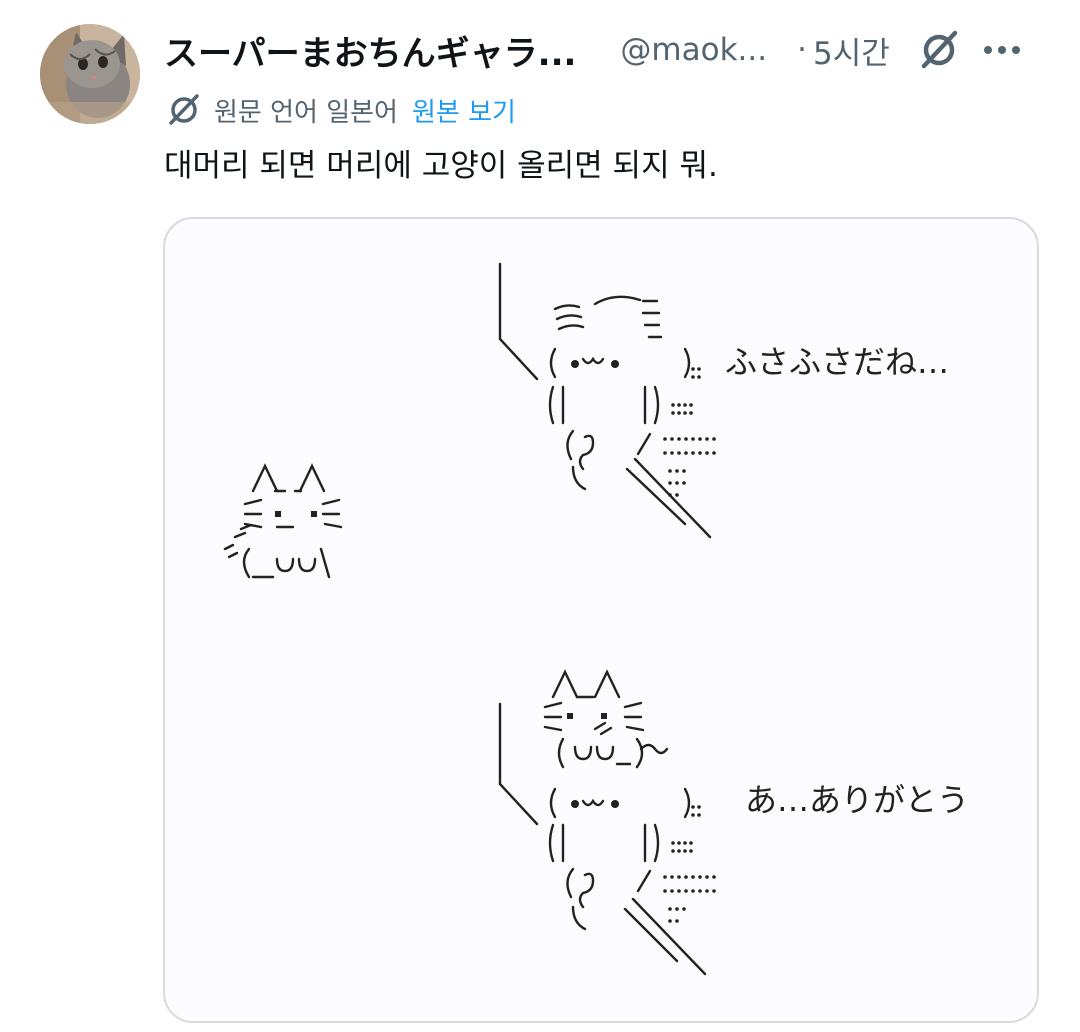 The height and width of the screenshot is (1032, 1080). What do you see at coordinates (851, 50) in the screenshot?
I see `tweet-timestamp: 5시간` at bounding box center [851, 50].